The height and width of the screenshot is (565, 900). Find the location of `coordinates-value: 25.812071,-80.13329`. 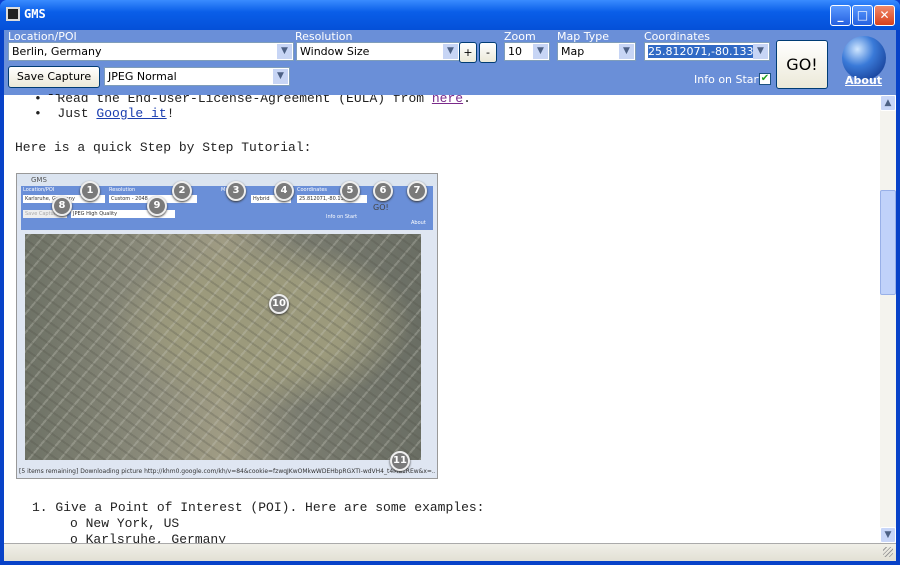

coordinates-value: 25.812071,-80.13329 is located at coordinates (708, 51).